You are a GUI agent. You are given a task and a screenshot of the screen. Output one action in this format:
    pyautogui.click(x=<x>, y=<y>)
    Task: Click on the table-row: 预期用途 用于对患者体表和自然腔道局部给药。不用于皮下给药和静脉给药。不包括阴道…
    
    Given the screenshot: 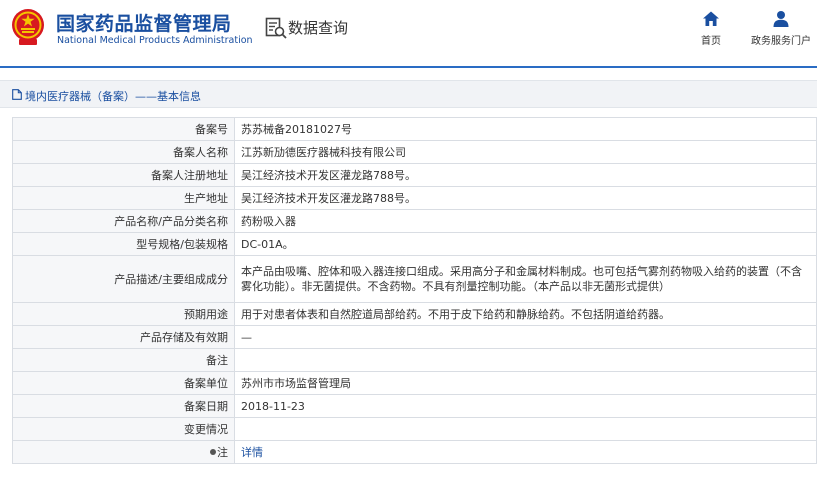 What is the action you would take?
    pyautogui.click(x=414, y=314)
    